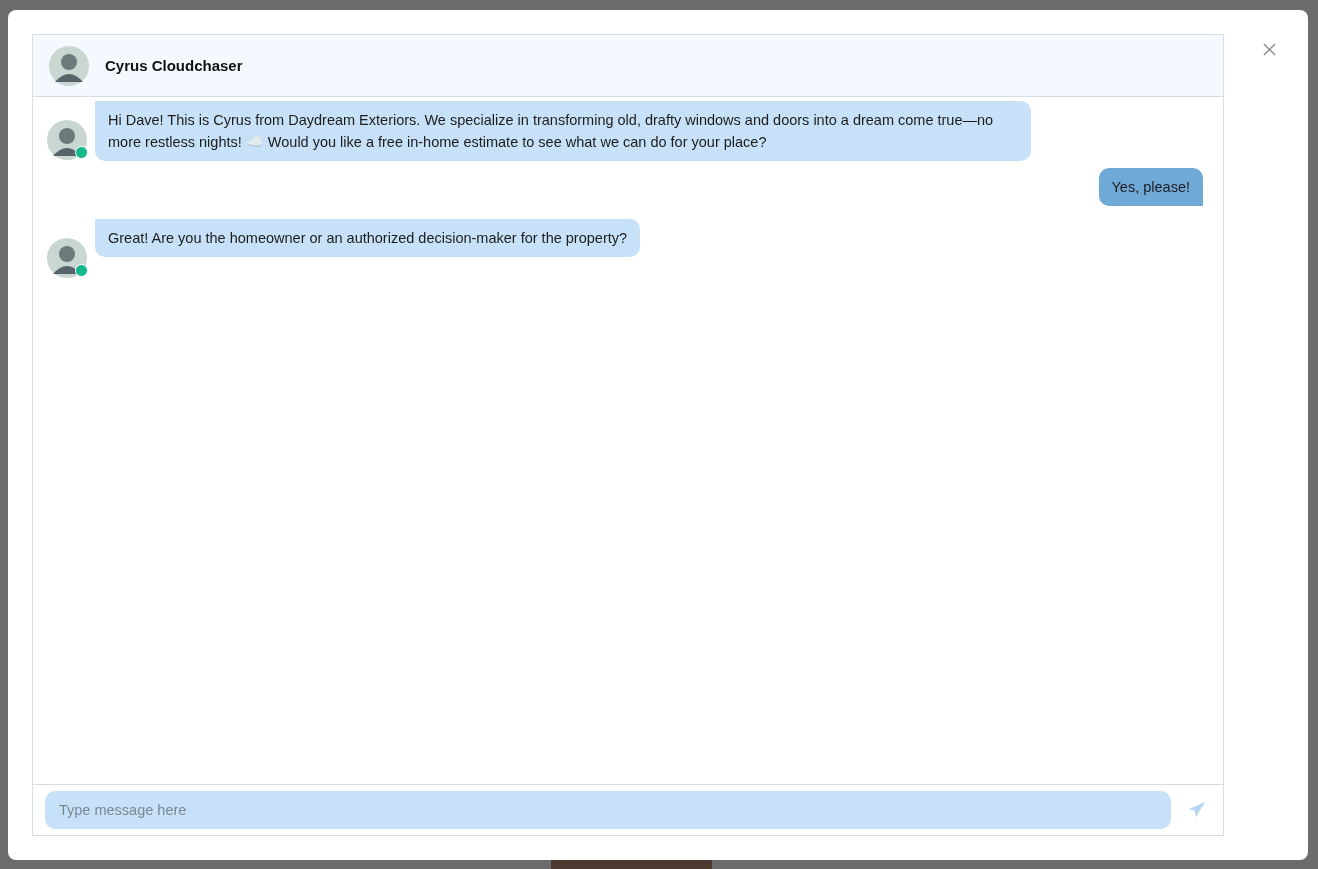 This screenshot has width=1318, height=869. I want to click on contact-name: Cyrus Cloudchaser, so click(174, 65).